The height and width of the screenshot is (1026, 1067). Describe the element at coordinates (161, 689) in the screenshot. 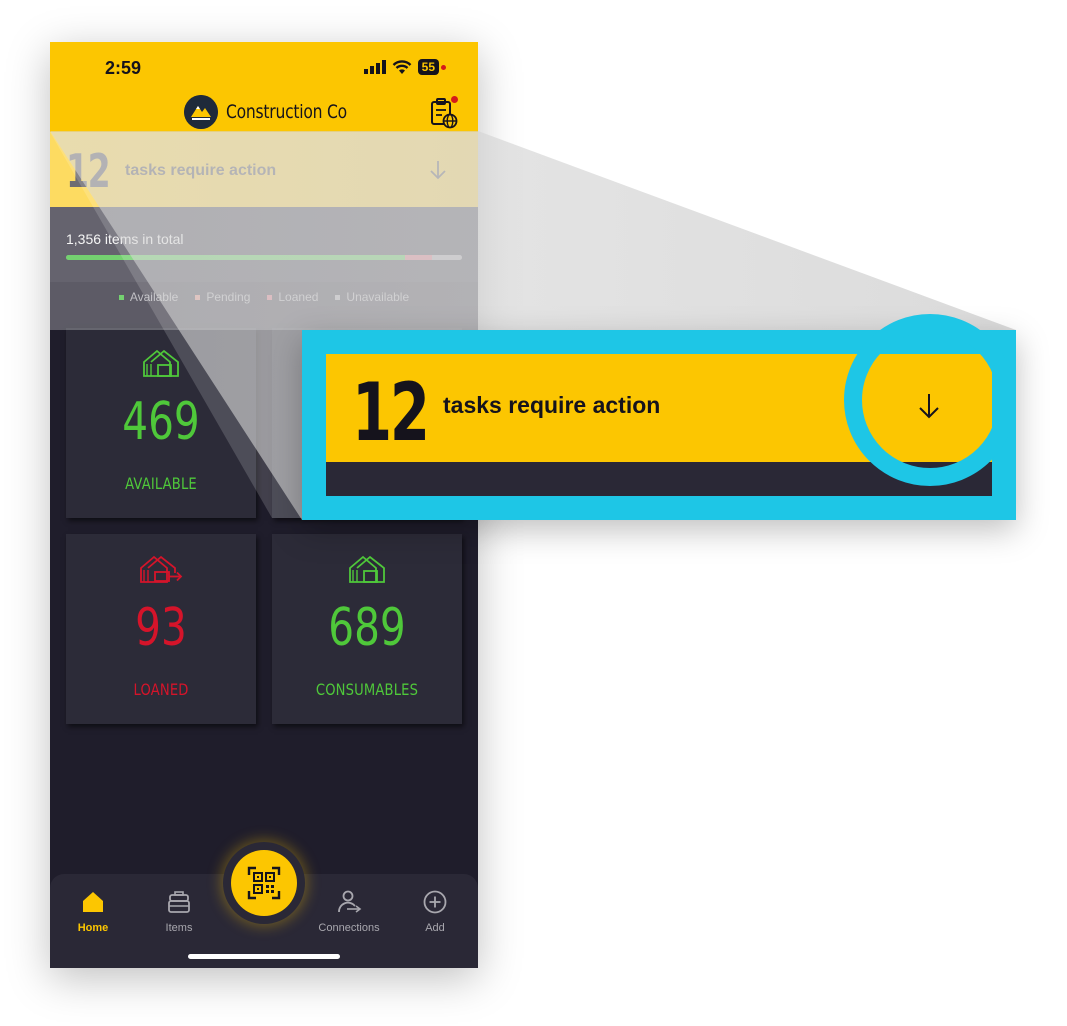

I see `tile-label: LOANED` at that location.